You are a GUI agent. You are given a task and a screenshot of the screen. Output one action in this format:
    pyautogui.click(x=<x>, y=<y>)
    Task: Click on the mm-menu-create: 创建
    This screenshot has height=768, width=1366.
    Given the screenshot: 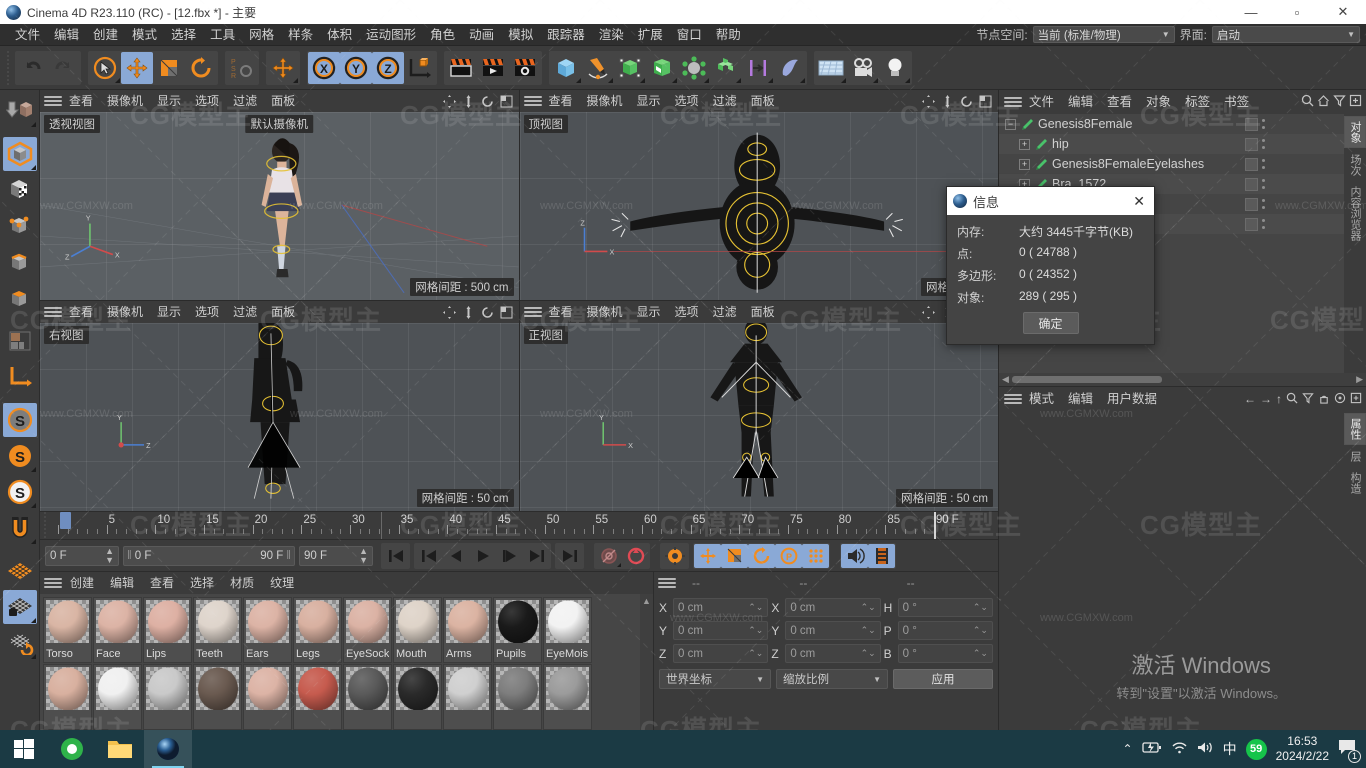 What is the action you would take?
    pyautogui.click(x=82, y=583)
    